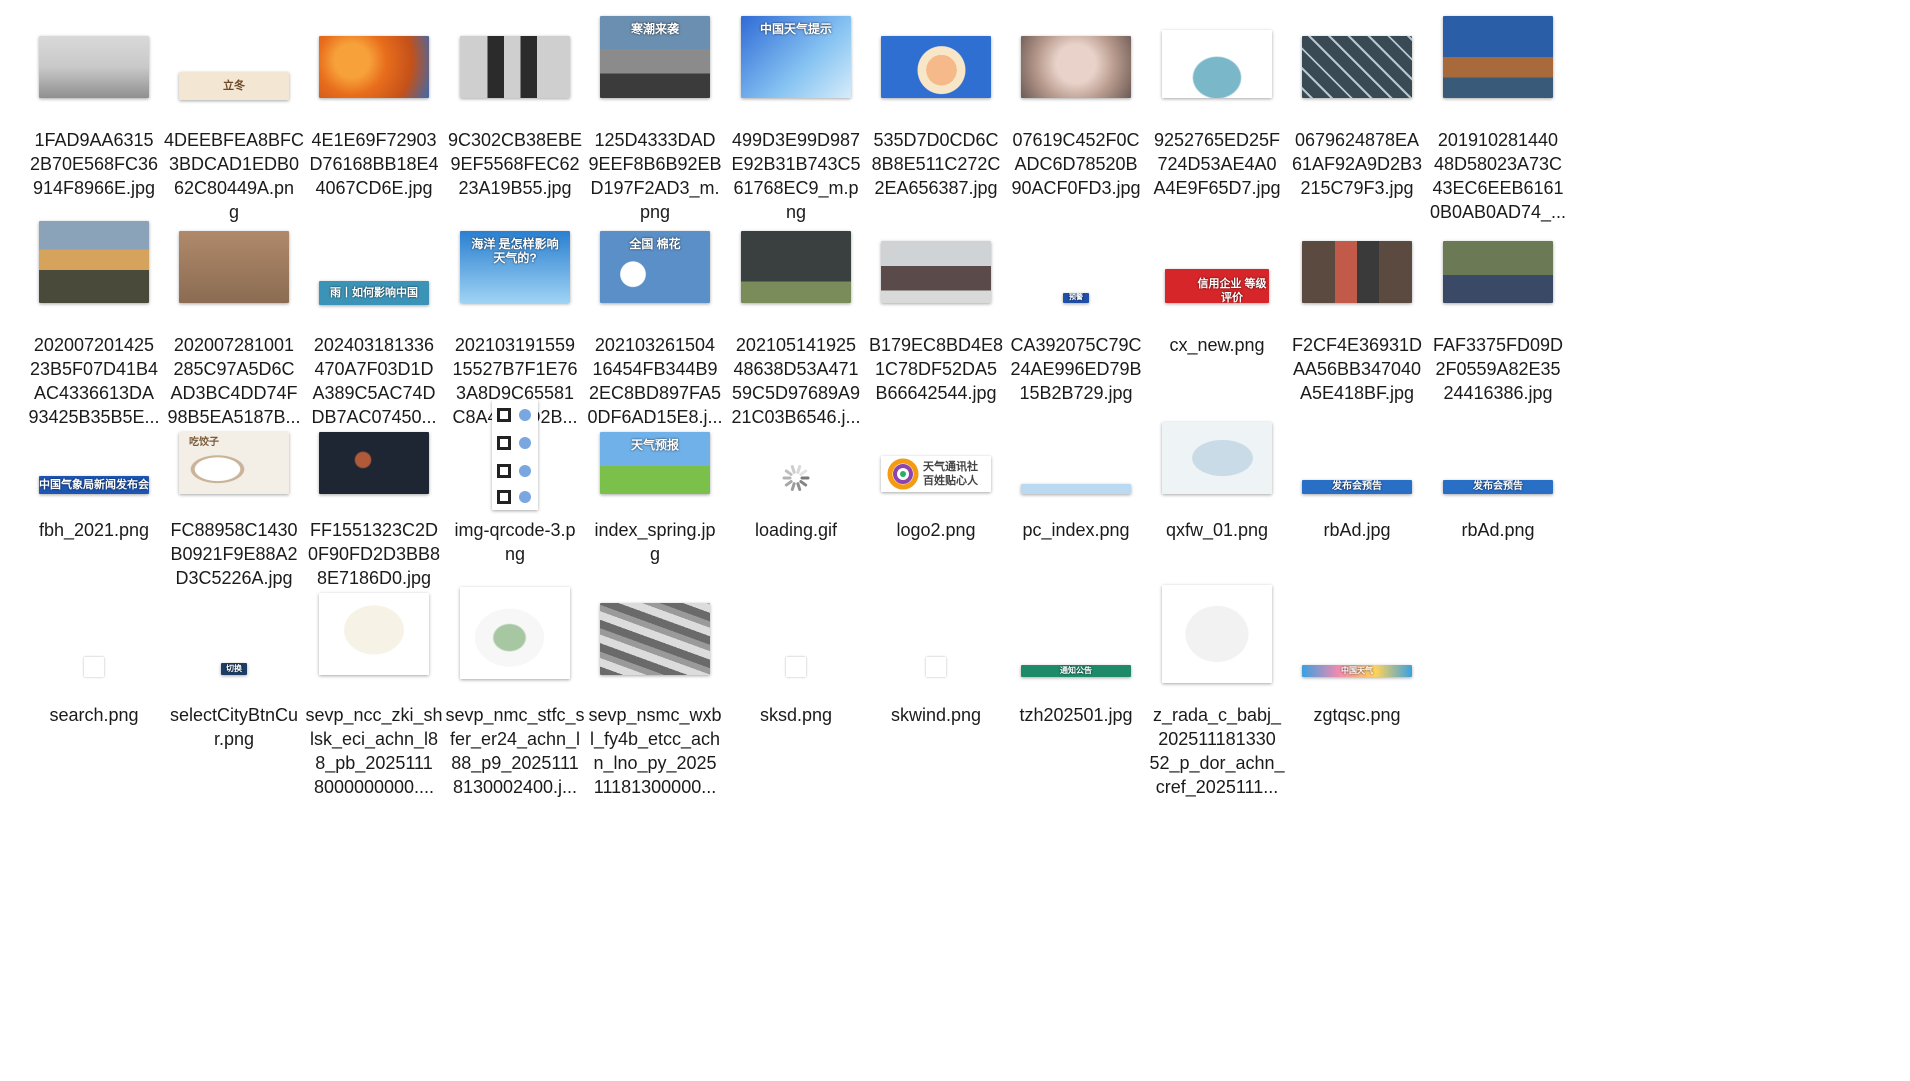 This screenshot has width=1910, height=1081. Describe the element at coordinates (796, 478) in the screenshot. I see `loading-spinner-icon` at that location.